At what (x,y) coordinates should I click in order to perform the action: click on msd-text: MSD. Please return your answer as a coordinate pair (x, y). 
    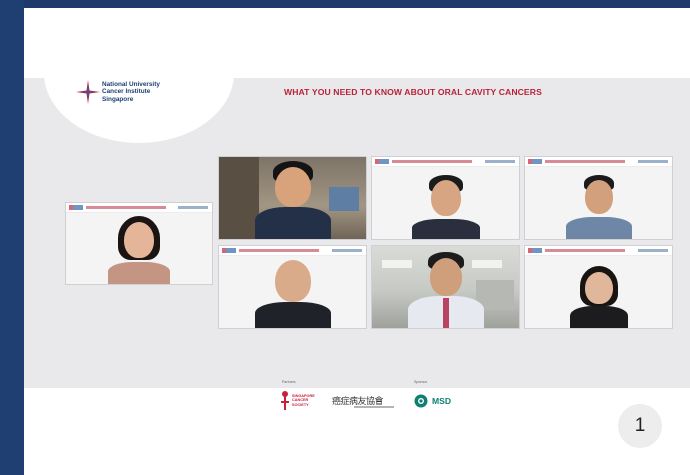
    Looking at the image, I should click on (442, 401).